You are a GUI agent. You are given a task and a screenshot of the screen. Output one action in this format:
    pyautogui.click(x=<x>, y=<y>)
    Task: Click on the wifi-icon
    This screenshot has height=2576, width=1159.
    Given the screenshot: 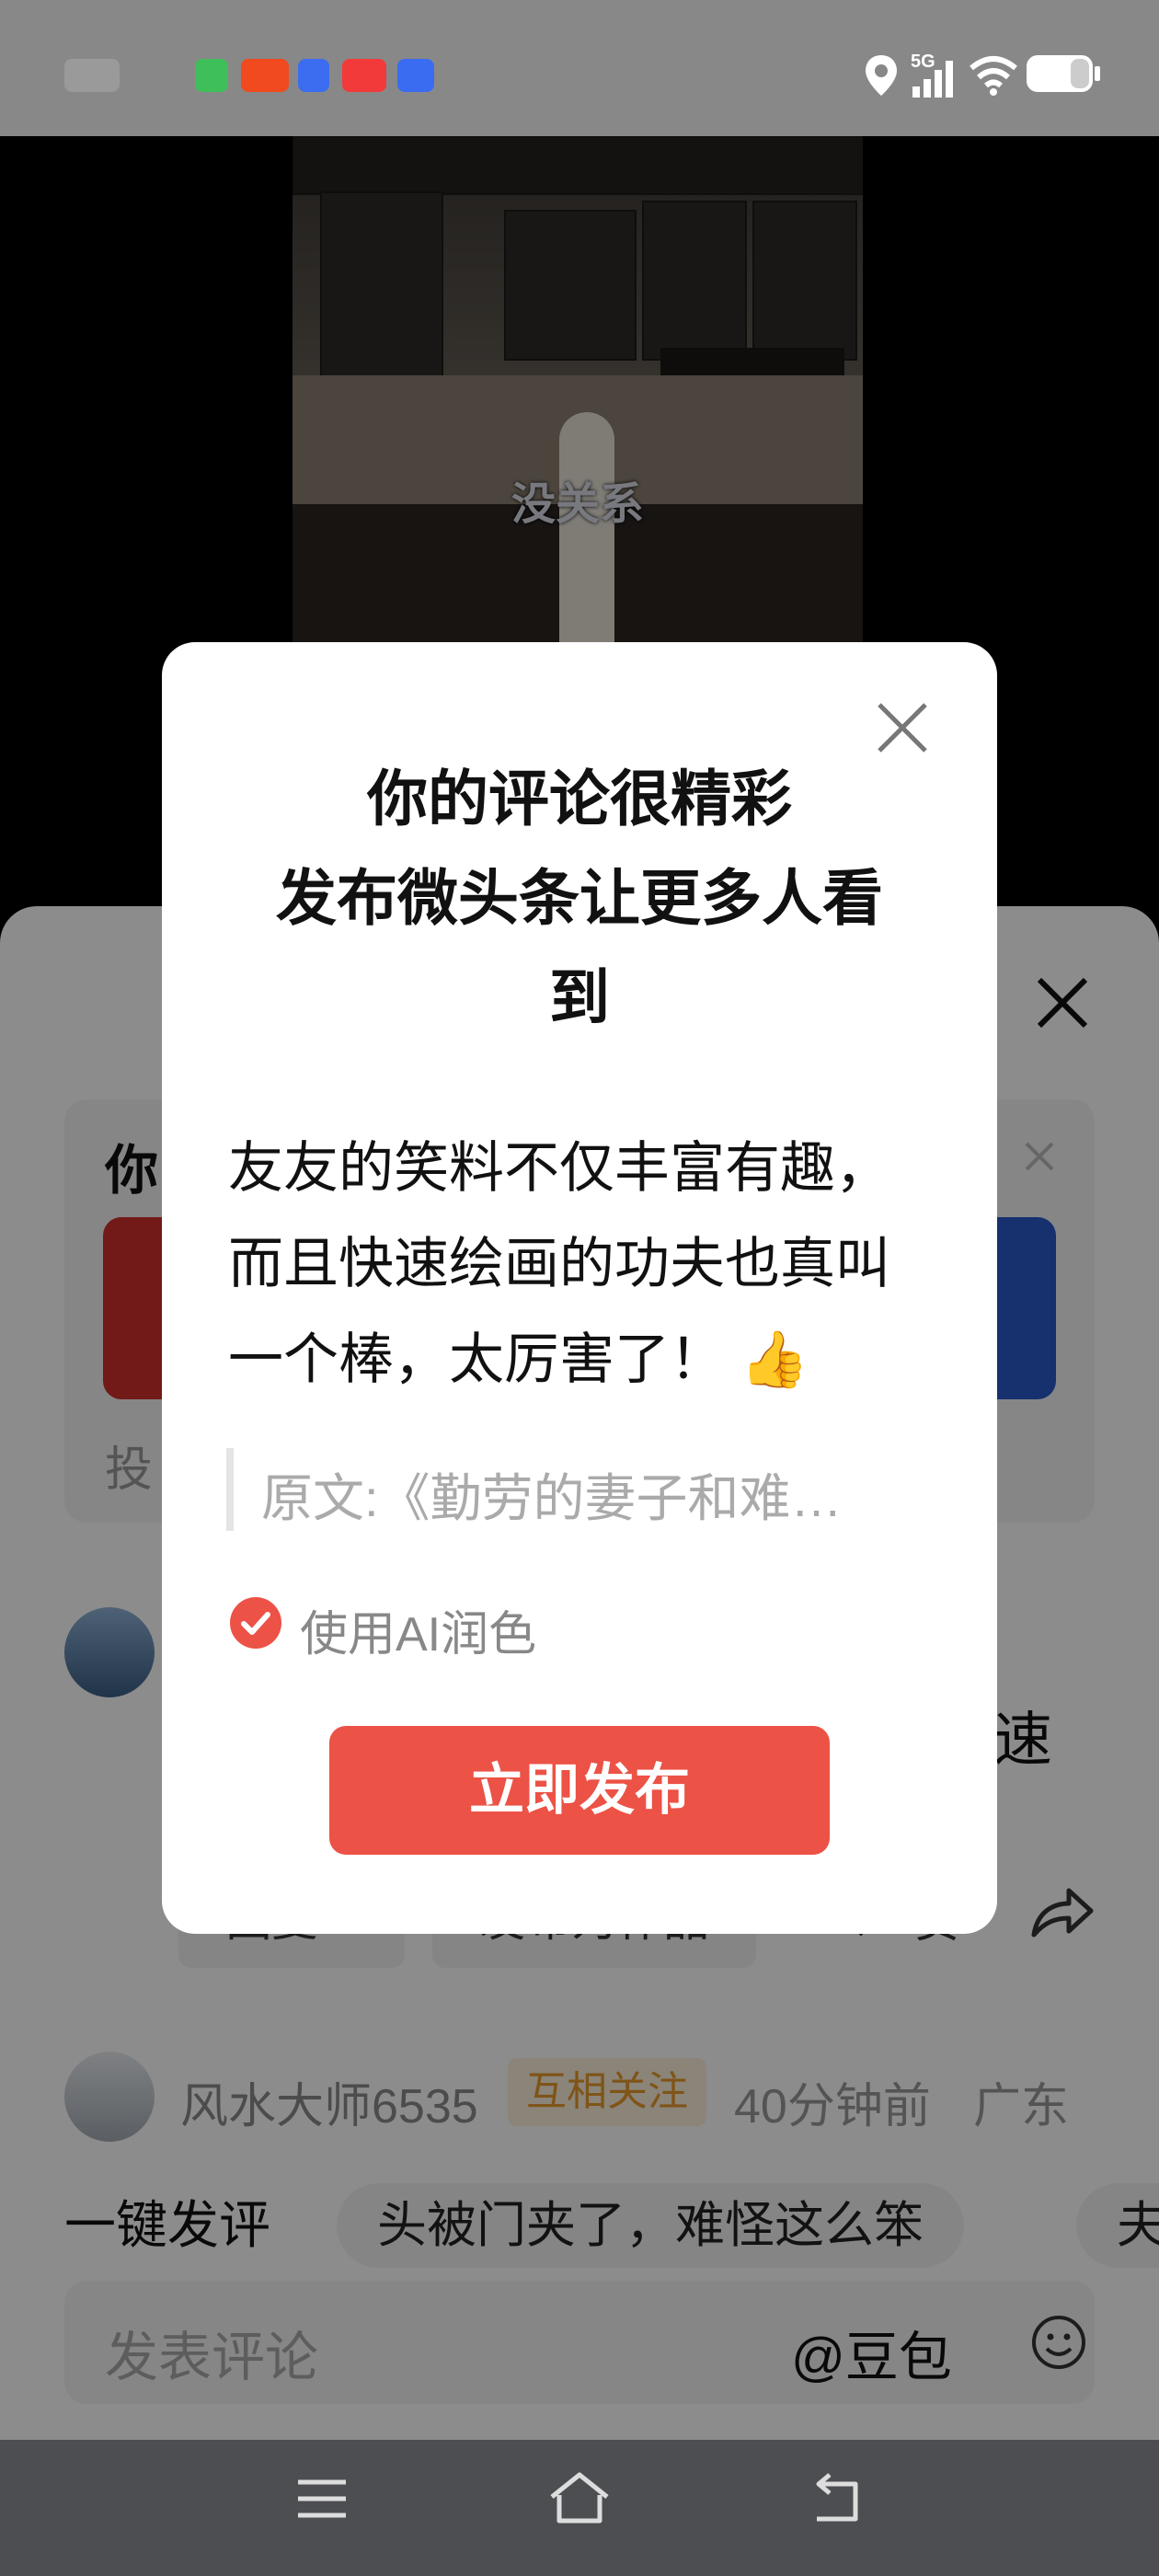 What is the action you would take?
    pyautogui.click(x=993, y=76)
    